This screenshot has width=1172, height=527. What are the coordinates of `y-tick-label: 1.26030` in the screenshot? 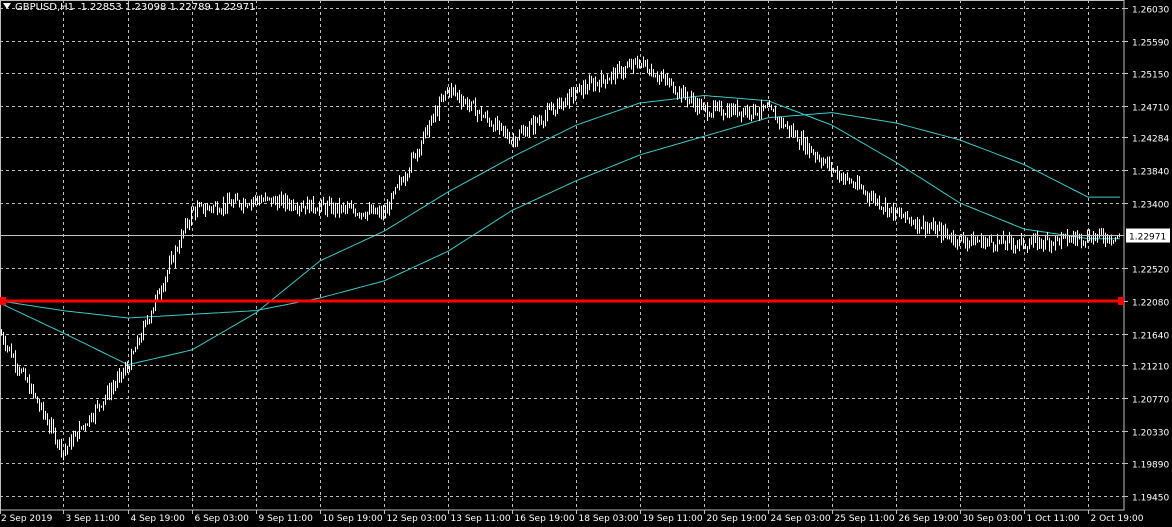 It's located at (1150, 11).